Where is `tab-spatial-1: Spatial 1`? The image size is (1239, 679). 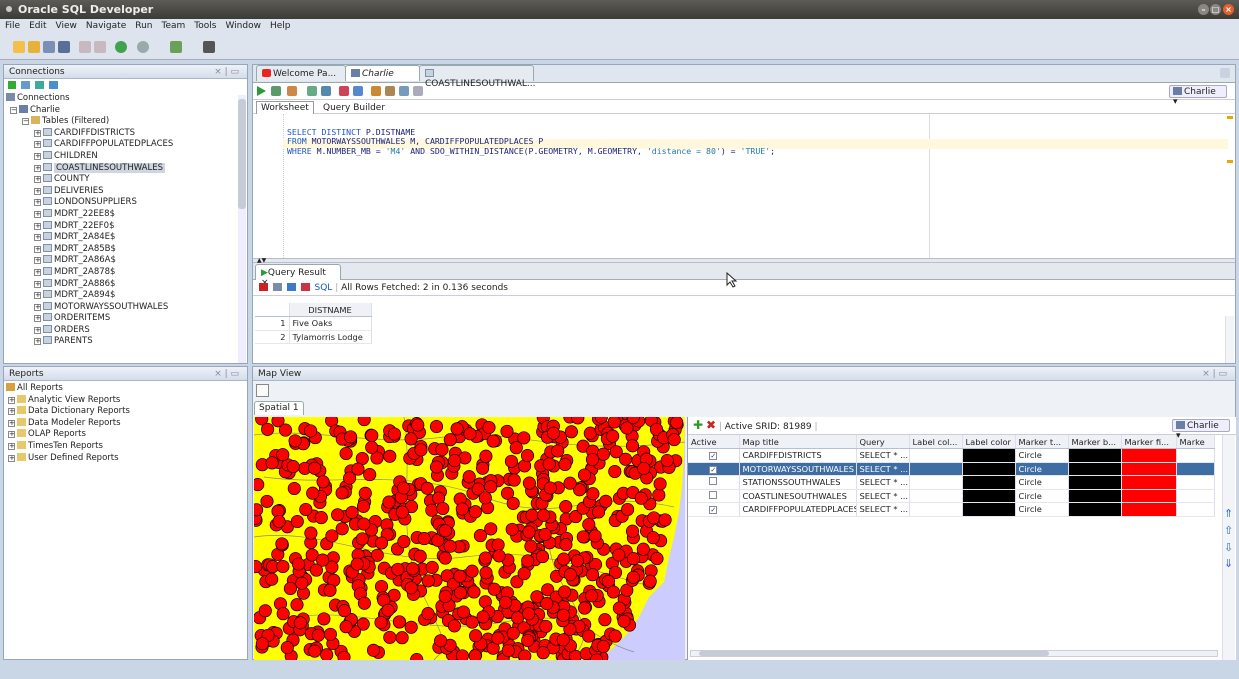 tab-spatial-1: Spatial 1 is located at coordinates (279, 408).